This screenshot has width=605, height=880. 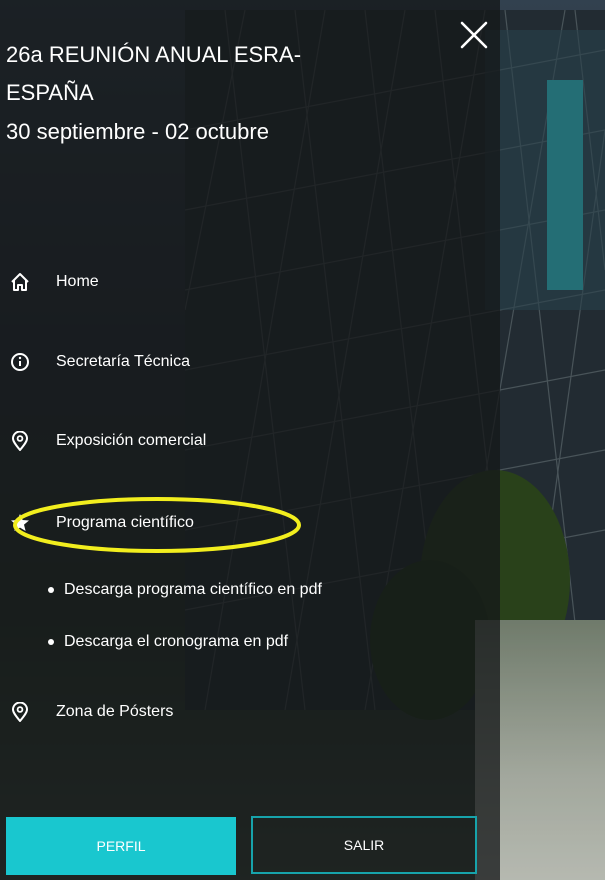 I want to click on menu-item-secretaria-tecnica: Secretaría Técnica, so click(x=95, y=362).